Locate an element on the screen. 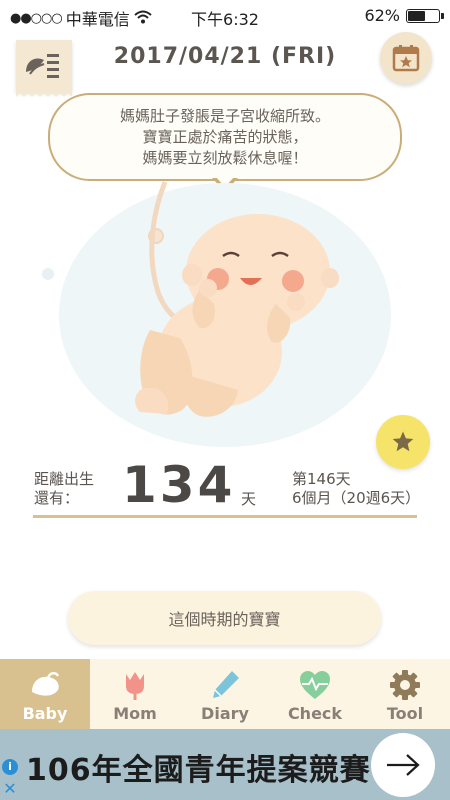 The image size is (450, 800). arrow-right-icon is located at coordinates (403, 765).